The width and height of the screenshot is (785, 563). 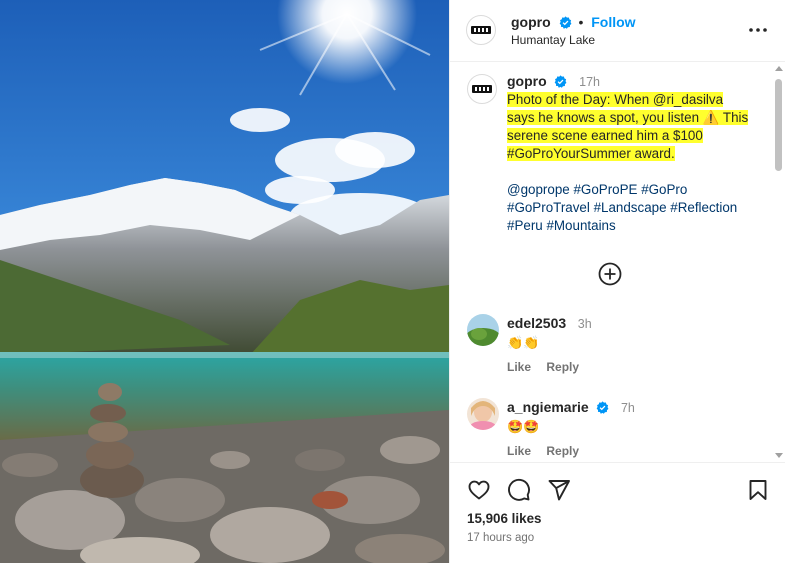 What do you see at coordinates (632, 417) in the screenshot?
I see `comment-body: a_ngiemarie 7h 🤩🤩` at bounding box center [632, 417].